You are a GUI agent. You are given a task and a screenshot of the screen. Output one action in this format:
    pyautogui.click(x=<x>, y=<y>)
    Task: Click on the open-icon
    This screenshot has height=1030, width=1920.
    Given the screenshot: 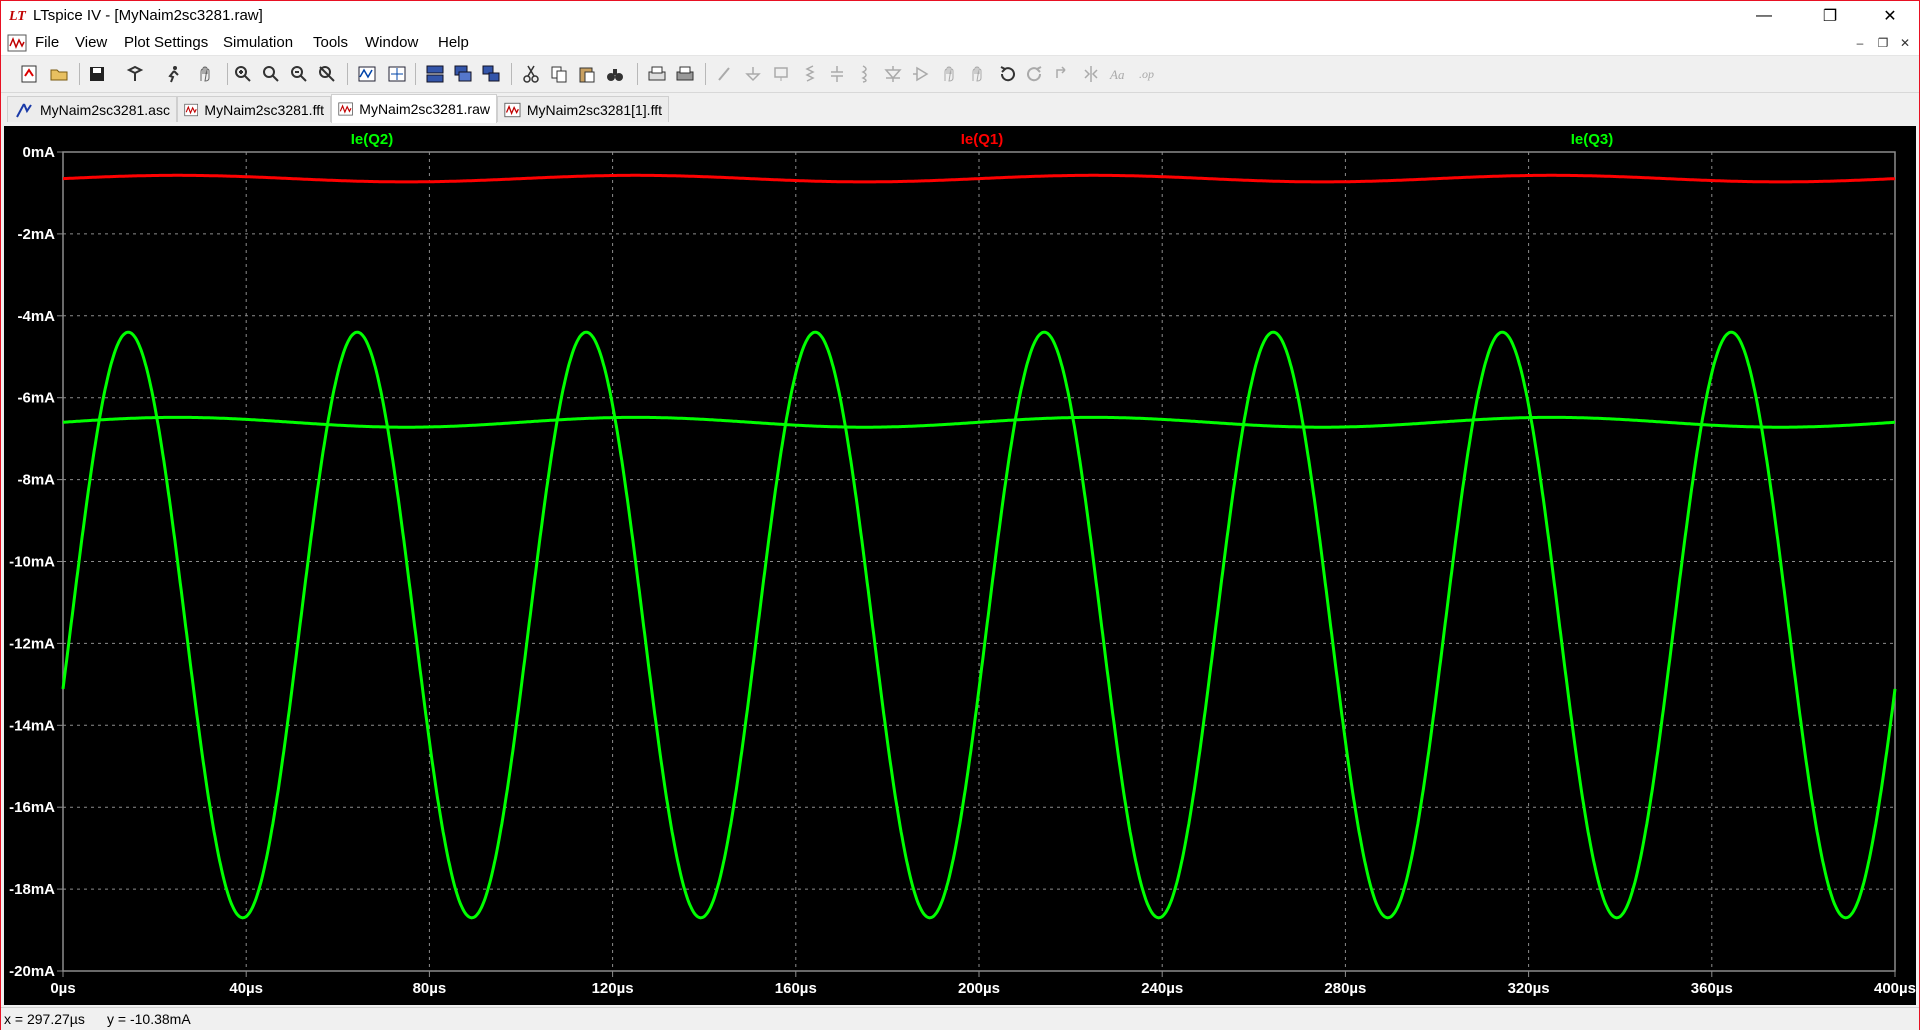 What is the action you would take?
    pyautogui.click(x=59, y=74)
    